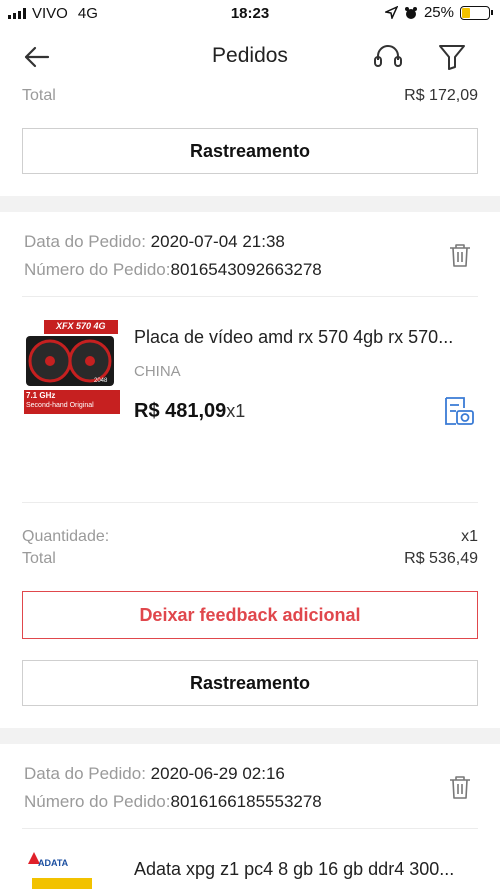 This screenshot has width=500, height=889. What do you see at coordinates (236, 411) in the screenshot?
I see `product-qty: x1` at bounding box center [236, 411].